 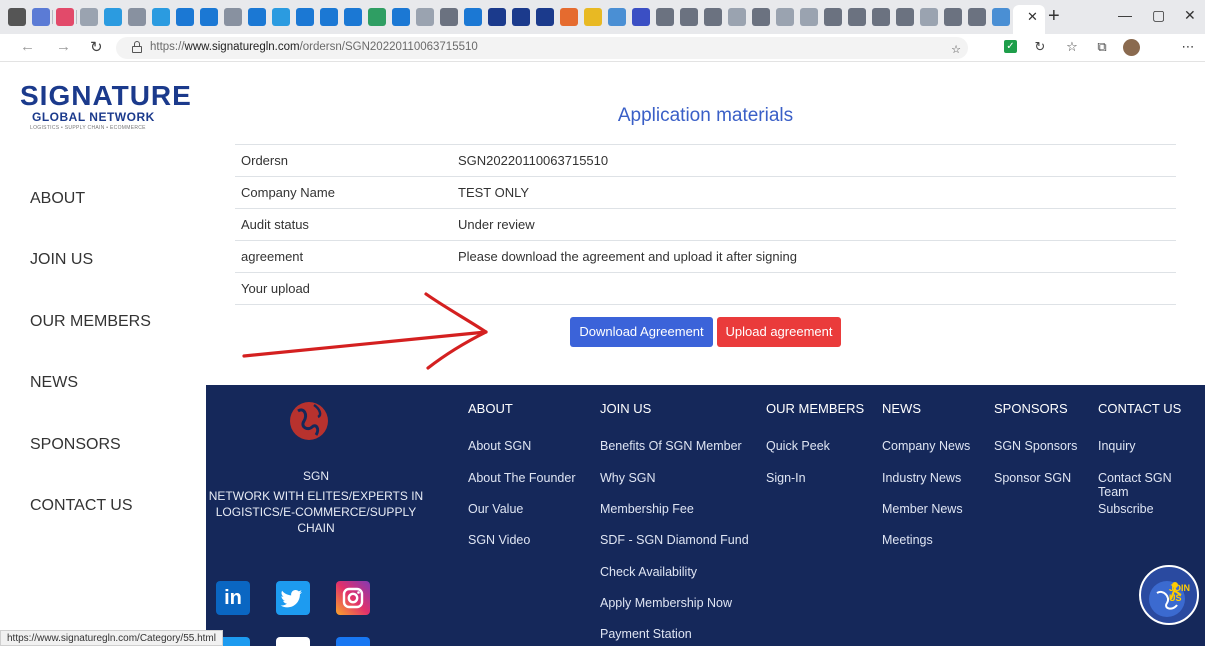 What do you see at coordinates (1031, 408) in the screenshot?
I see `footer-heading-sponsors: SPONSORS` at bounding box center [1031, 408].